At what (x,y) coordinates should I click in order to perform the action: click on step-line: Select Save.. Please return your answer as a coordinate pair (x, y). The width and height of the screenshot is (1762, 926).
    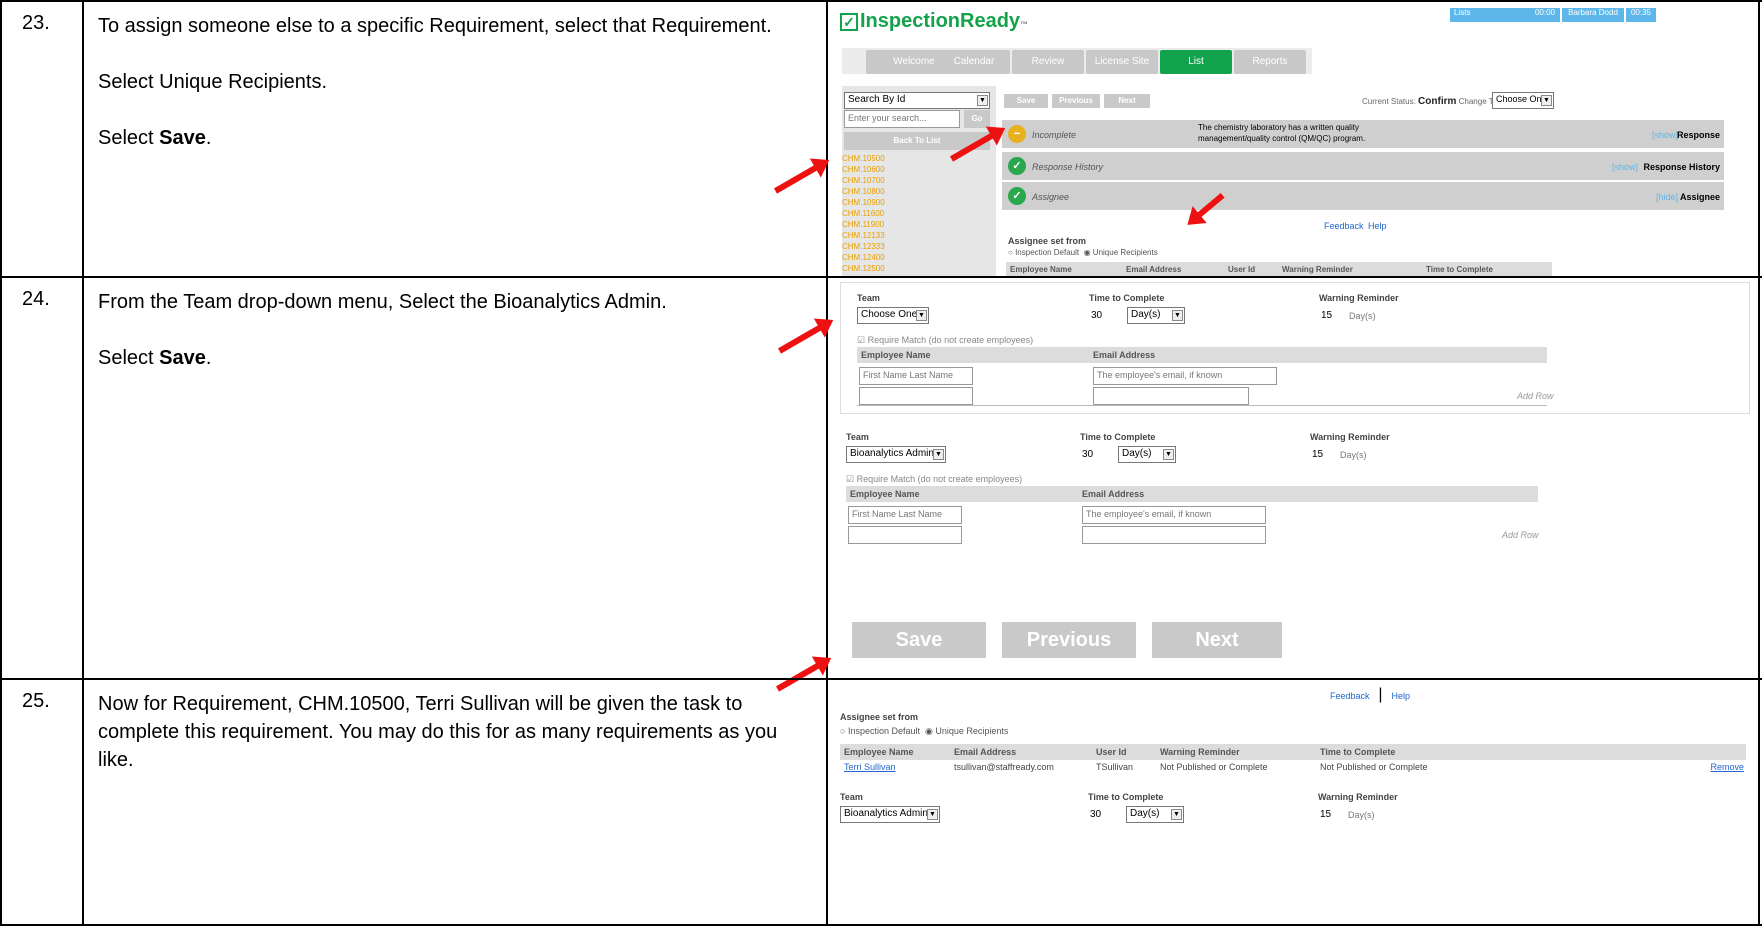
    Looking at the image, I should click on (455, 358).